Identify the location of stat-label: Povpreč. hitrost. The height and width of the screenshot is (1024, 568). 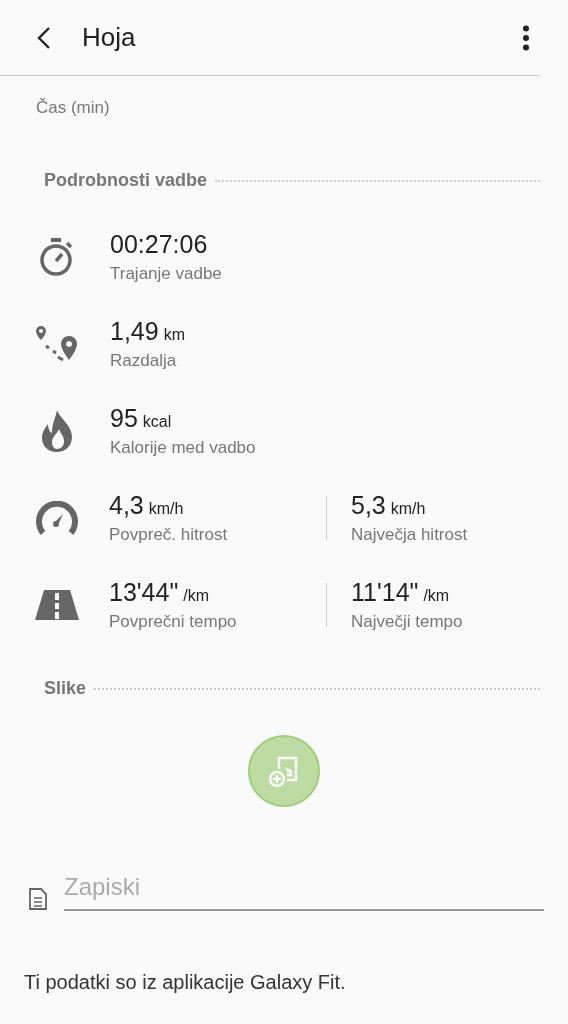
(169, 534).